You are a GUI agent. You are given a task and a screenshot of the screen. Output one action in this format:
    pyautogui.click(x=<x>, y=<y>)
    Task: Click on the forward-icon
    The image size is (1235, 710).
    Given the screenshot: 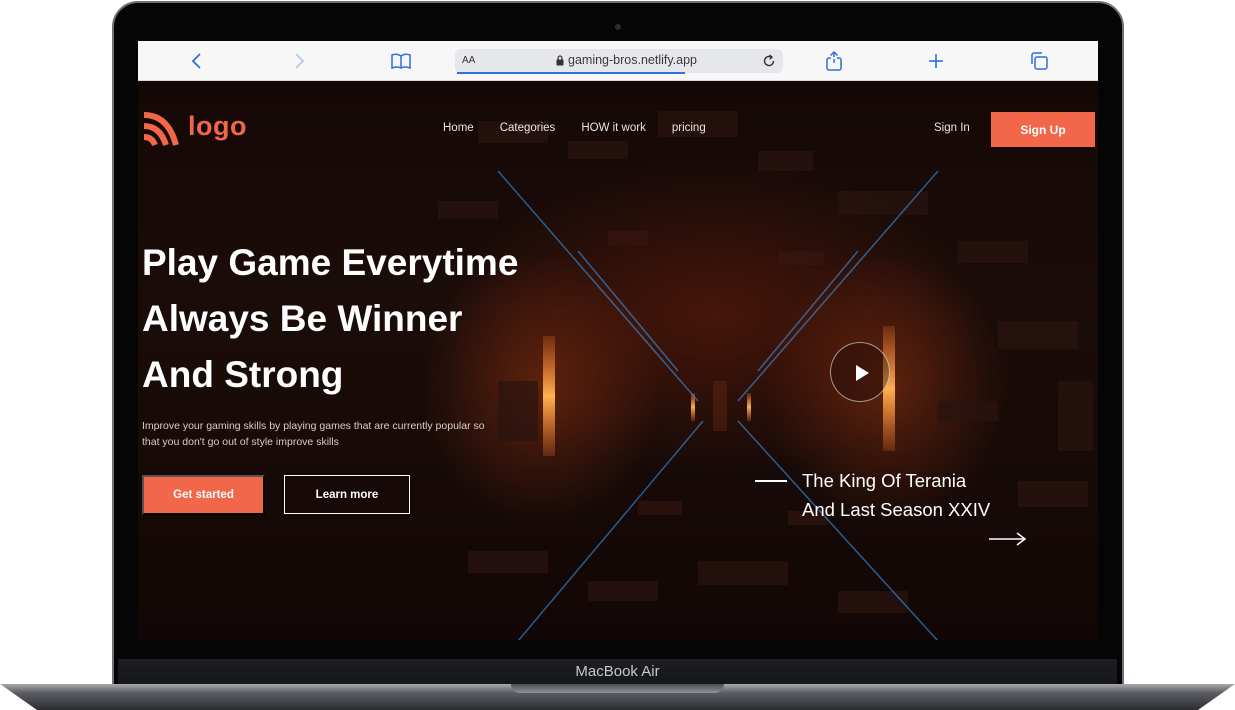 What is the action you would take?
    pyautogui.click(x=299, y=61)
    